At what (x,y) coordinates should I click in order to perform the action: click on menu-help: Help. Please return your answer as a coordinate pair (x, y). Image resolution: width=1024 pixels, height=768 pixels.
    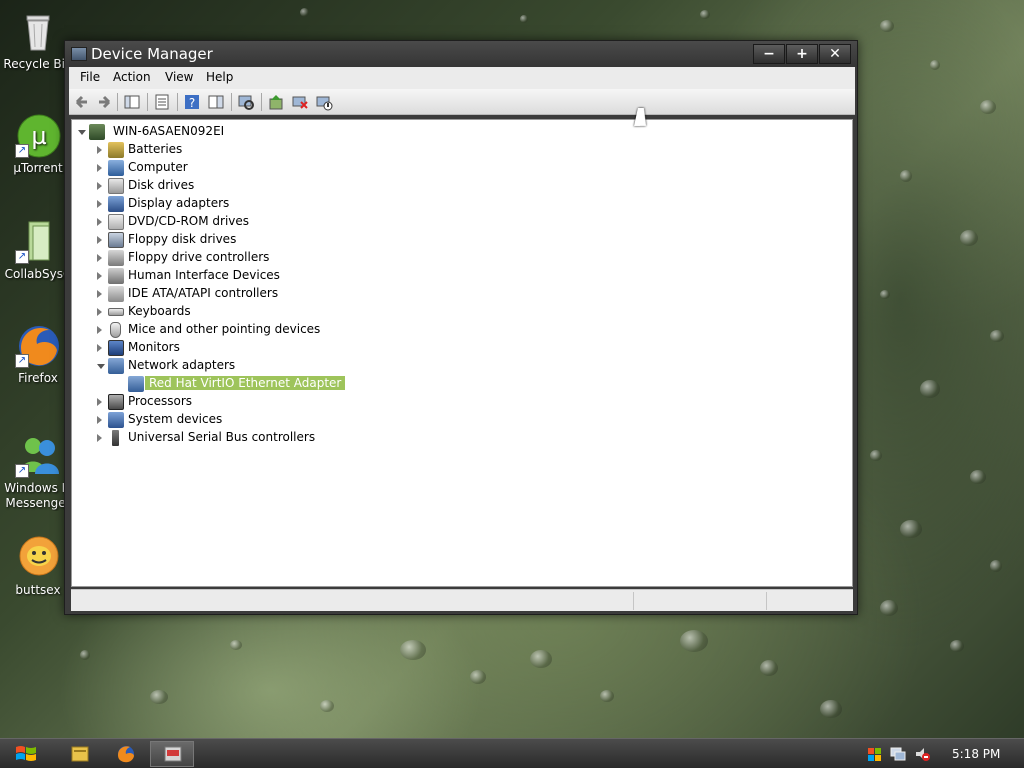
    Looking at the image, I should click on (219, 77).